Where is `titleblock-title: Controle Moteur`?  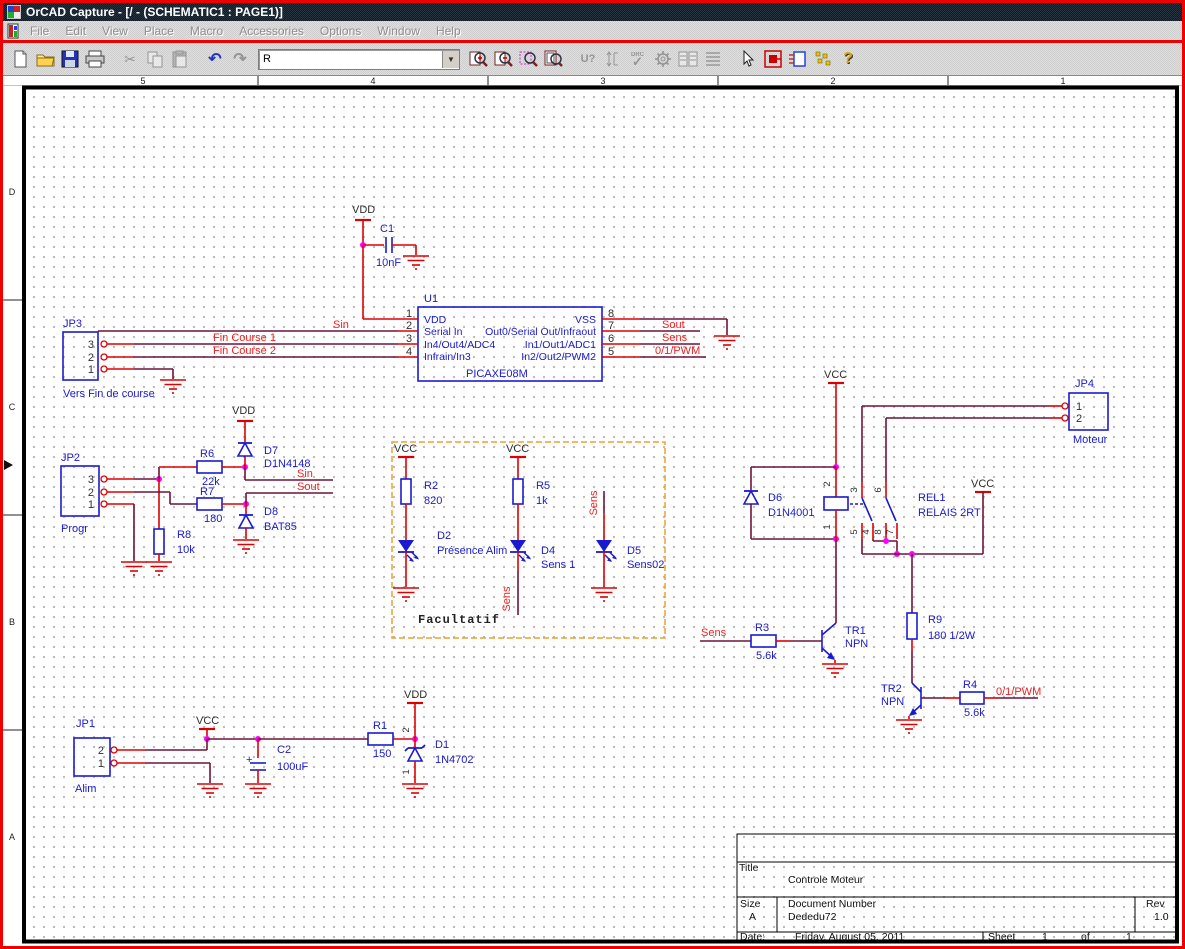
titleblock-title: Controle Moteur is located at coordinates (826, 880).